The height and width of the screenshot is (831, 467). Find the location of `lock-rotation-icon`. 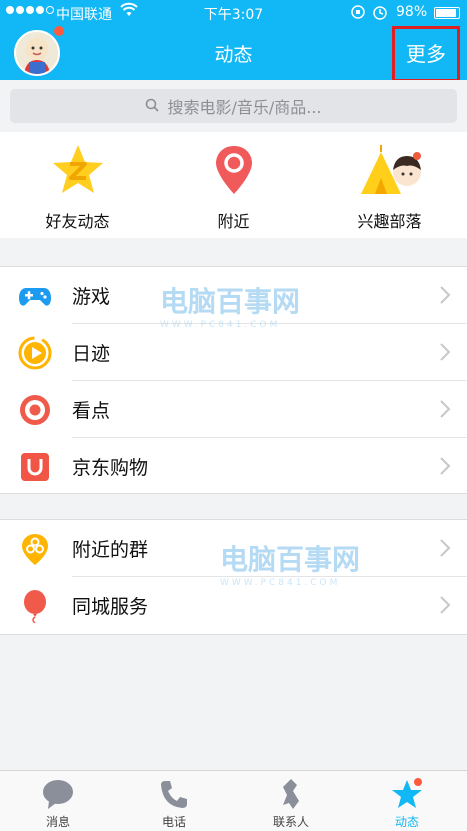

lock-rotation-icon is located at coordinates (370, 14).